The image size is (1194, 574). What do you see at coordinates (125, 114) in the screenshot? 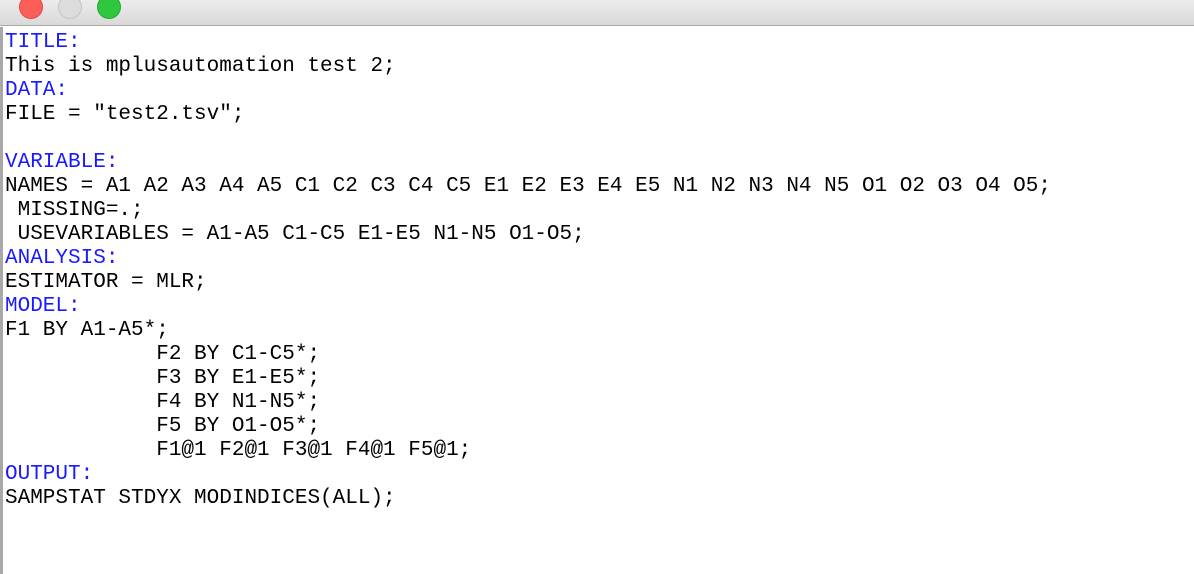
I see `code-line: FILE = "test2.tsv";` at bounding box center [125, 114].